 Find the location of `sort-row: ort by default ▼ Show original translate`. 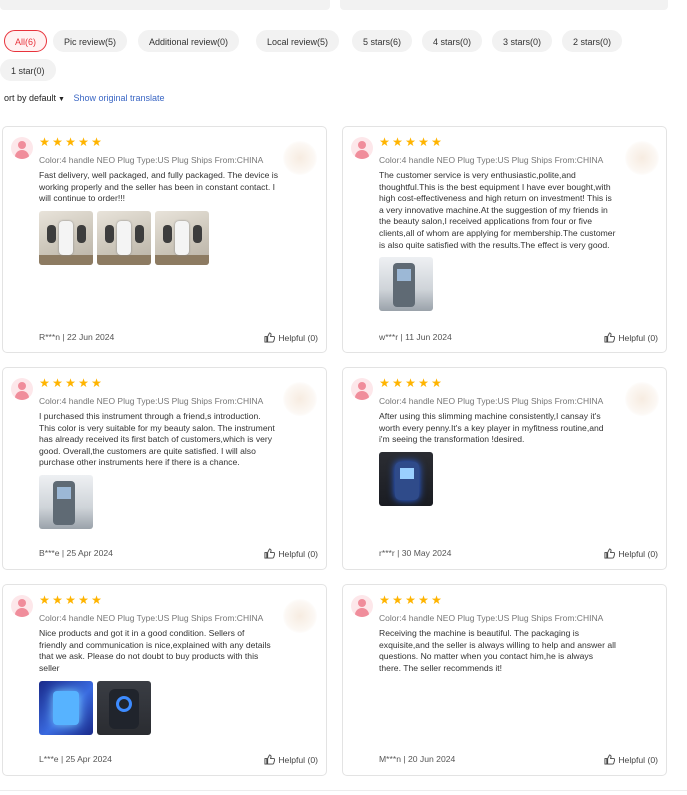

sort-row: ort by default ▼ Show original translate is located at coordinates (84, 98).